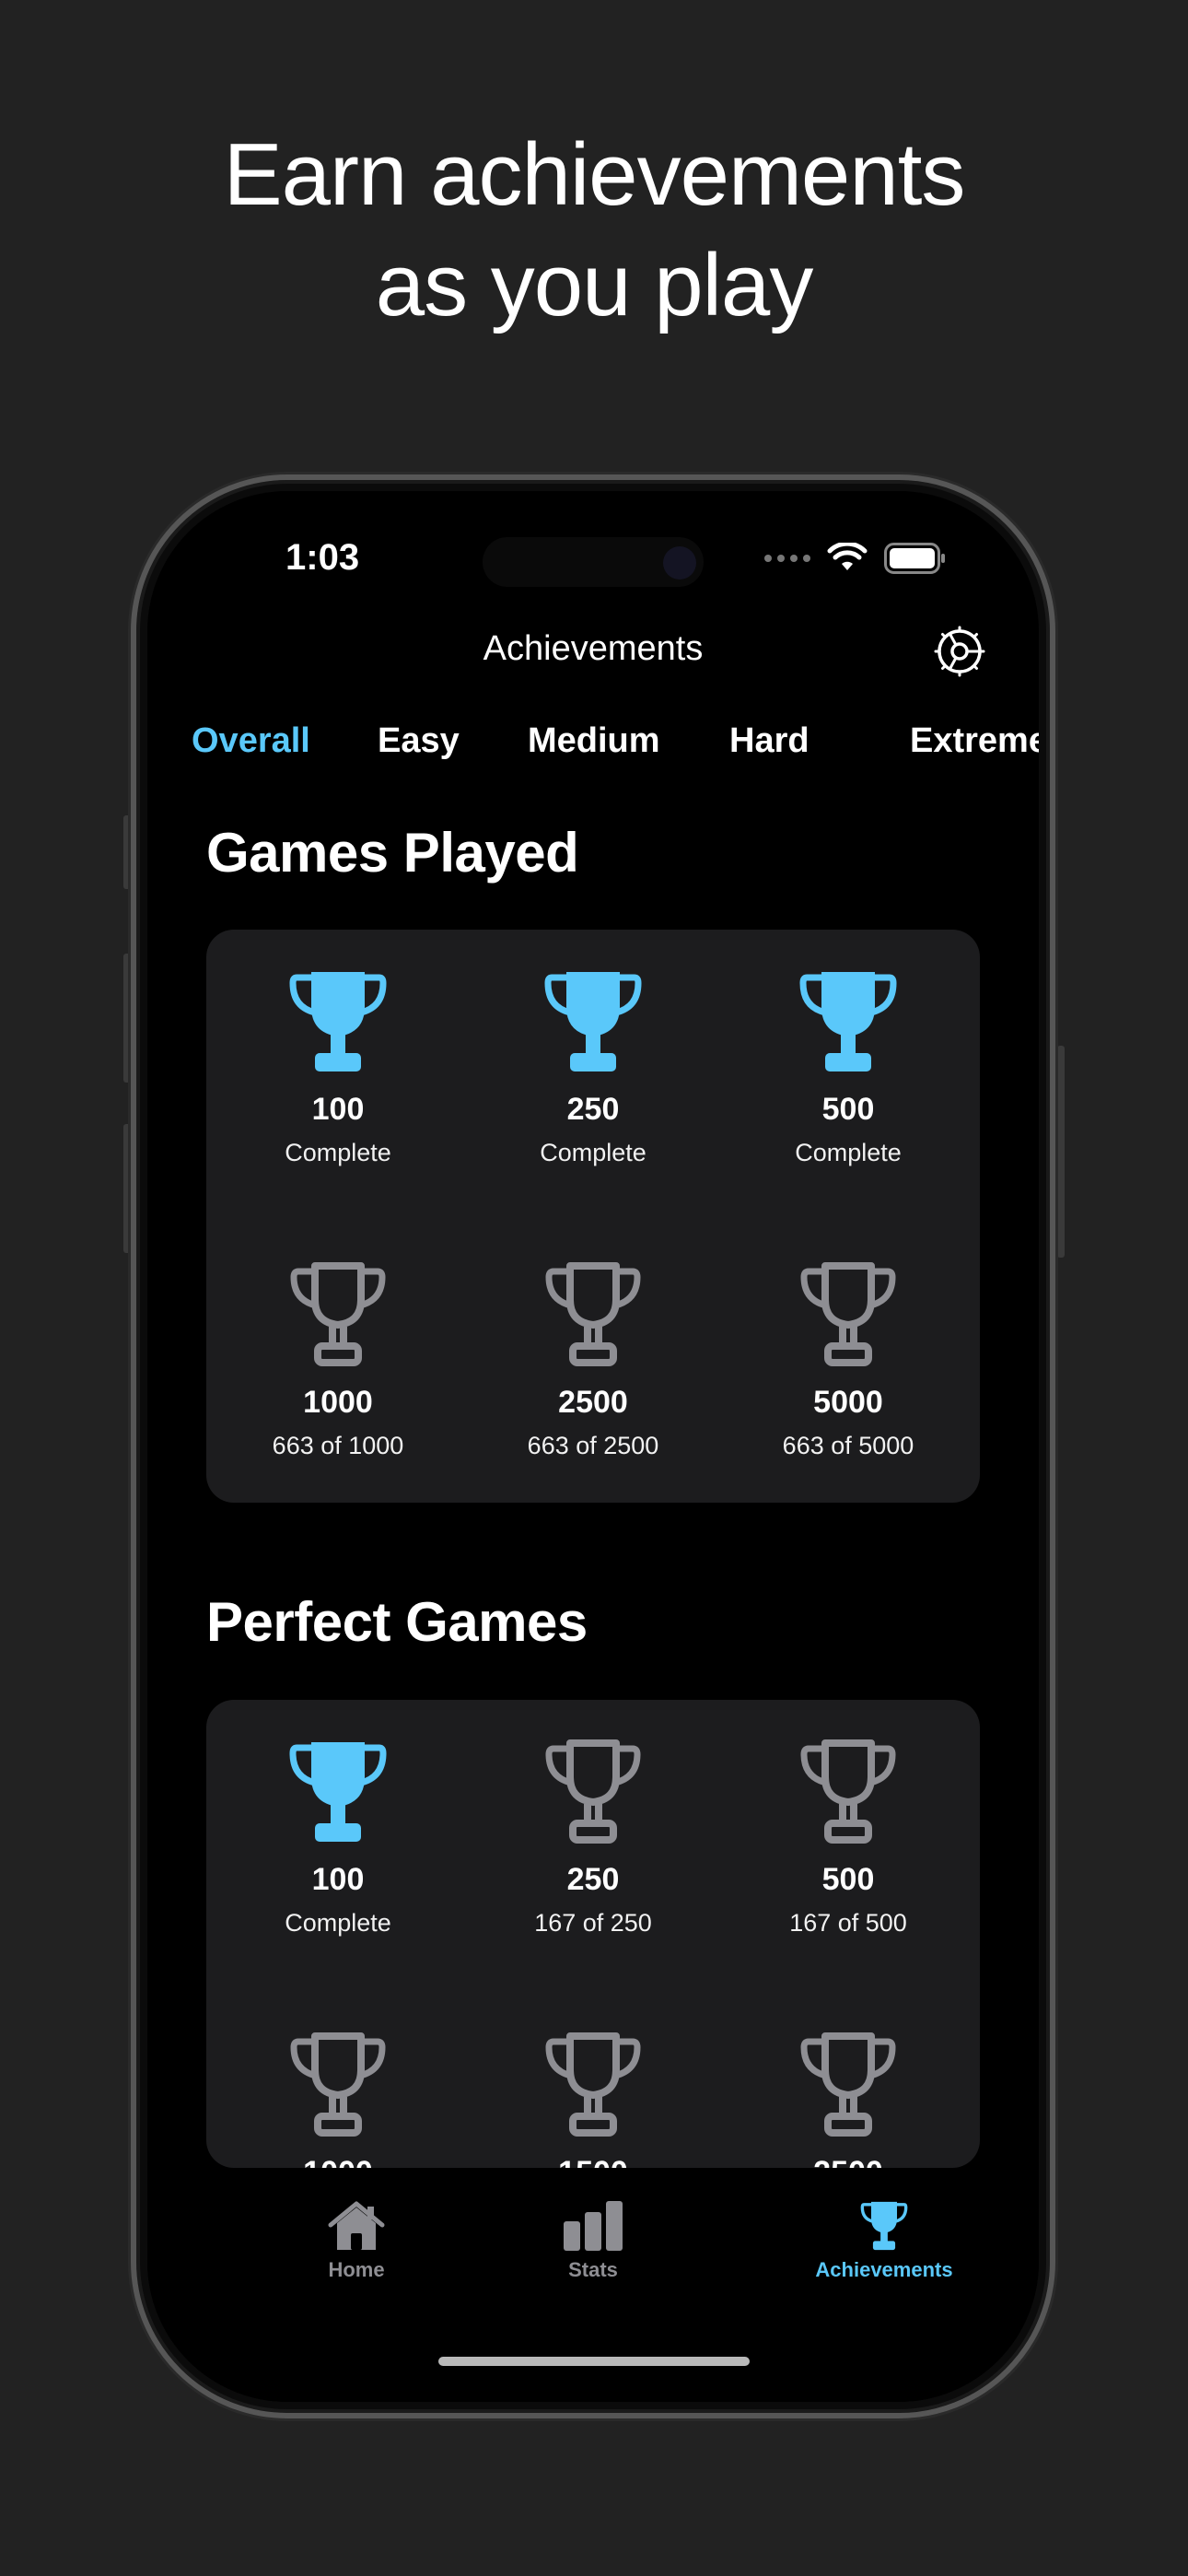  I want to click on tab-bar: Home Stats Achievements, so click(593, 2285).